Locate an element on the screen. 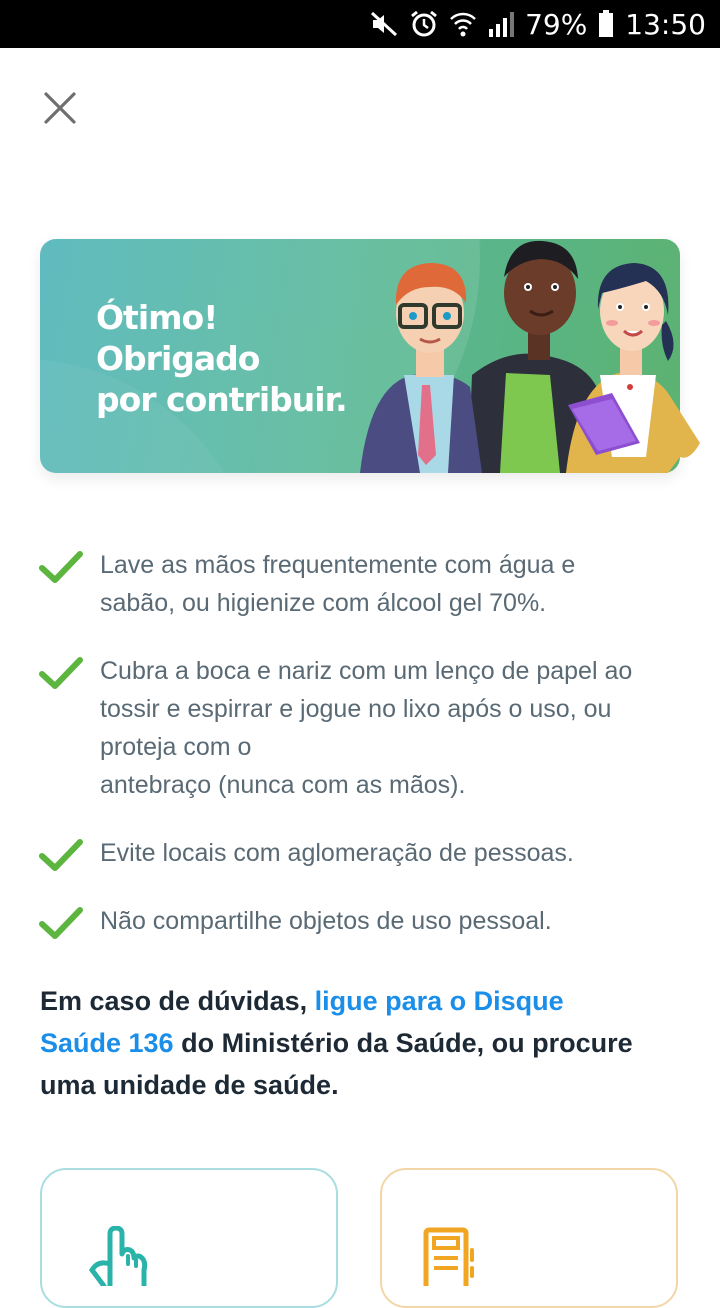  person-left is located at coordinates (421, 368).